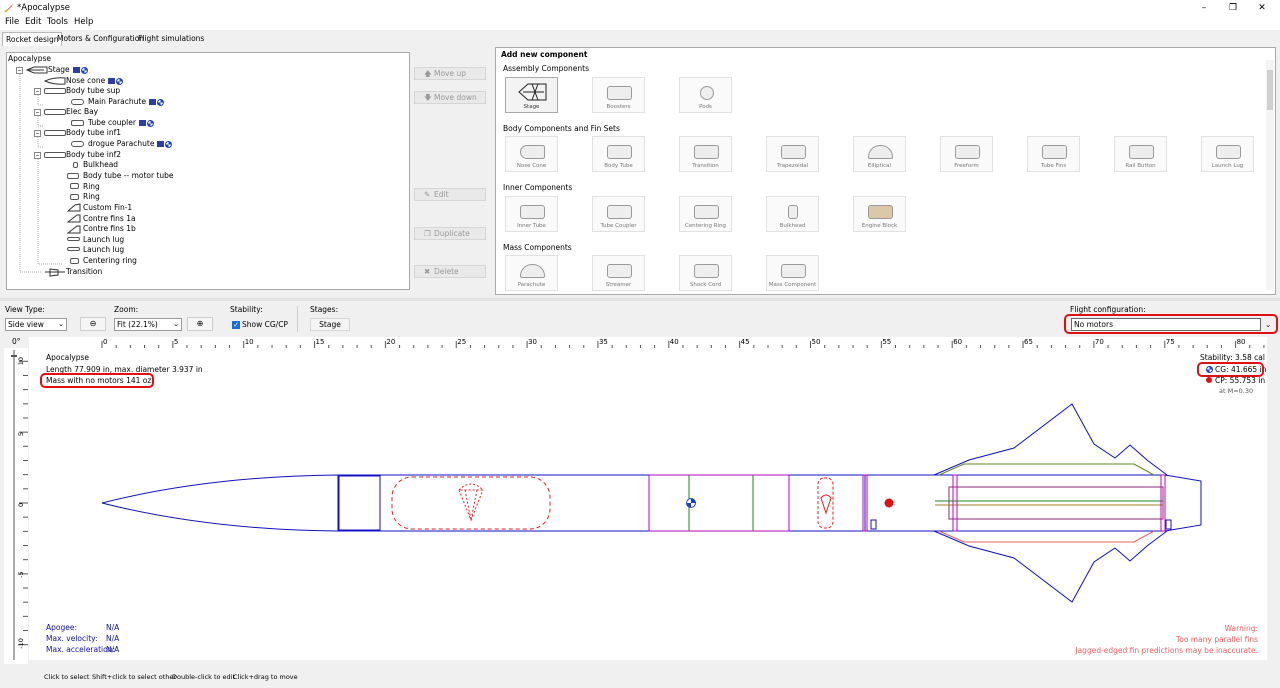 The height and width of the screenshot is (688, 1280). I want to click on v-ruler-label: 0, so click(21, 505).